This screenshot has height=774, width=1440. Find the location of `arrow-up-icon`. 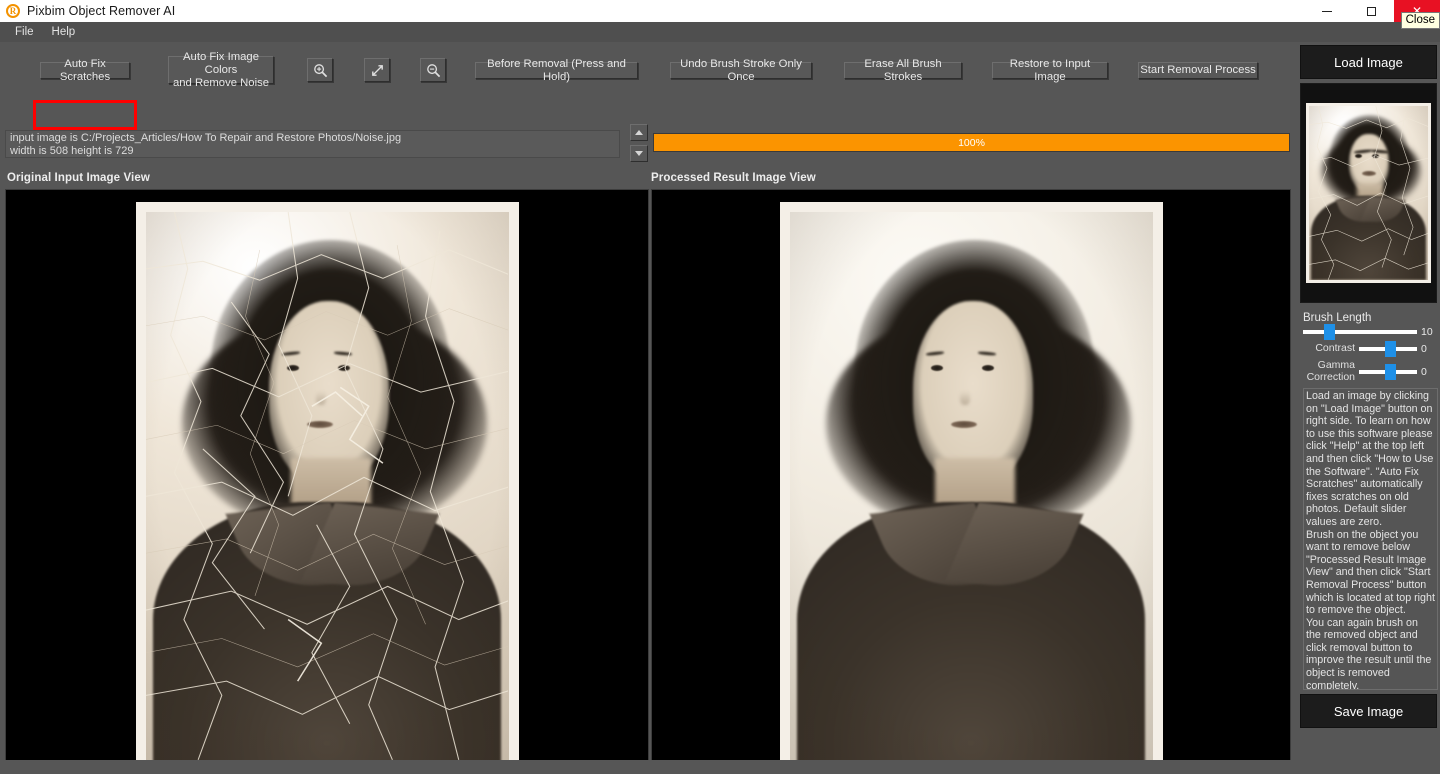

arrow-up-icon is located at coordinates (639, 132).